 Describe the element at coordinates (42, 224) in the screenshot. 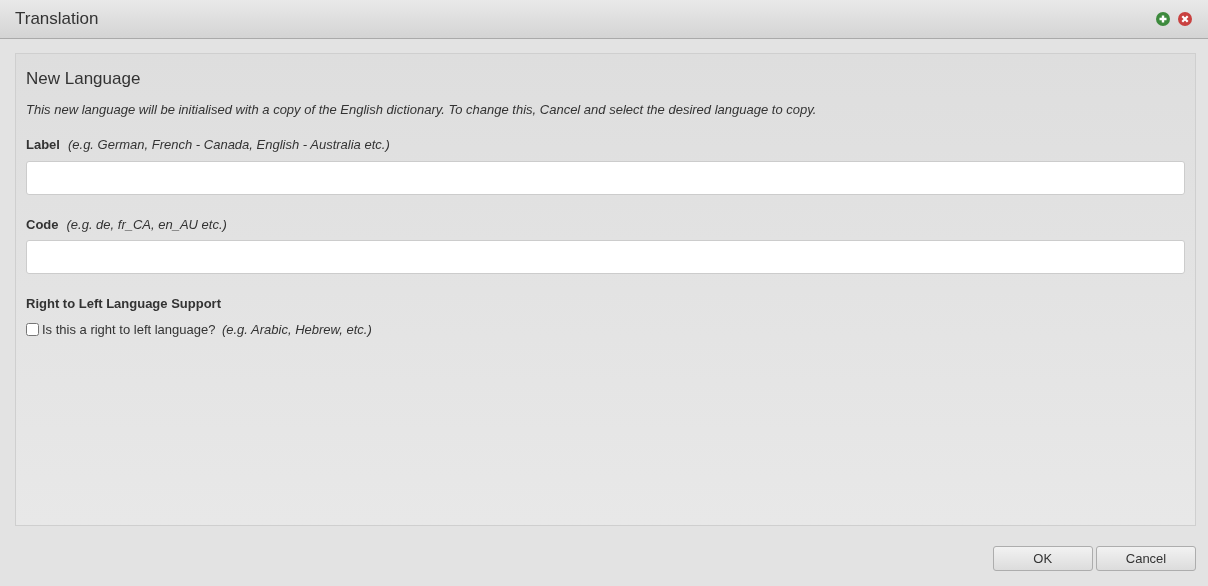

I see `field-label: Code` at that location.